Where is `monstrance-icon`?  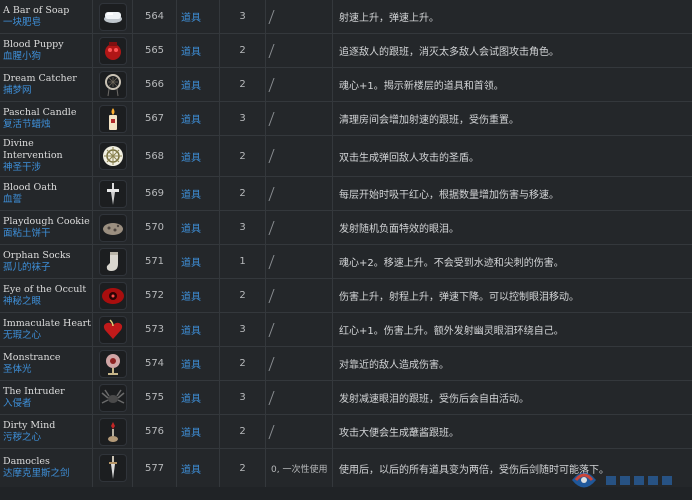
monstrance-icon is located at coordinates (112, 363).